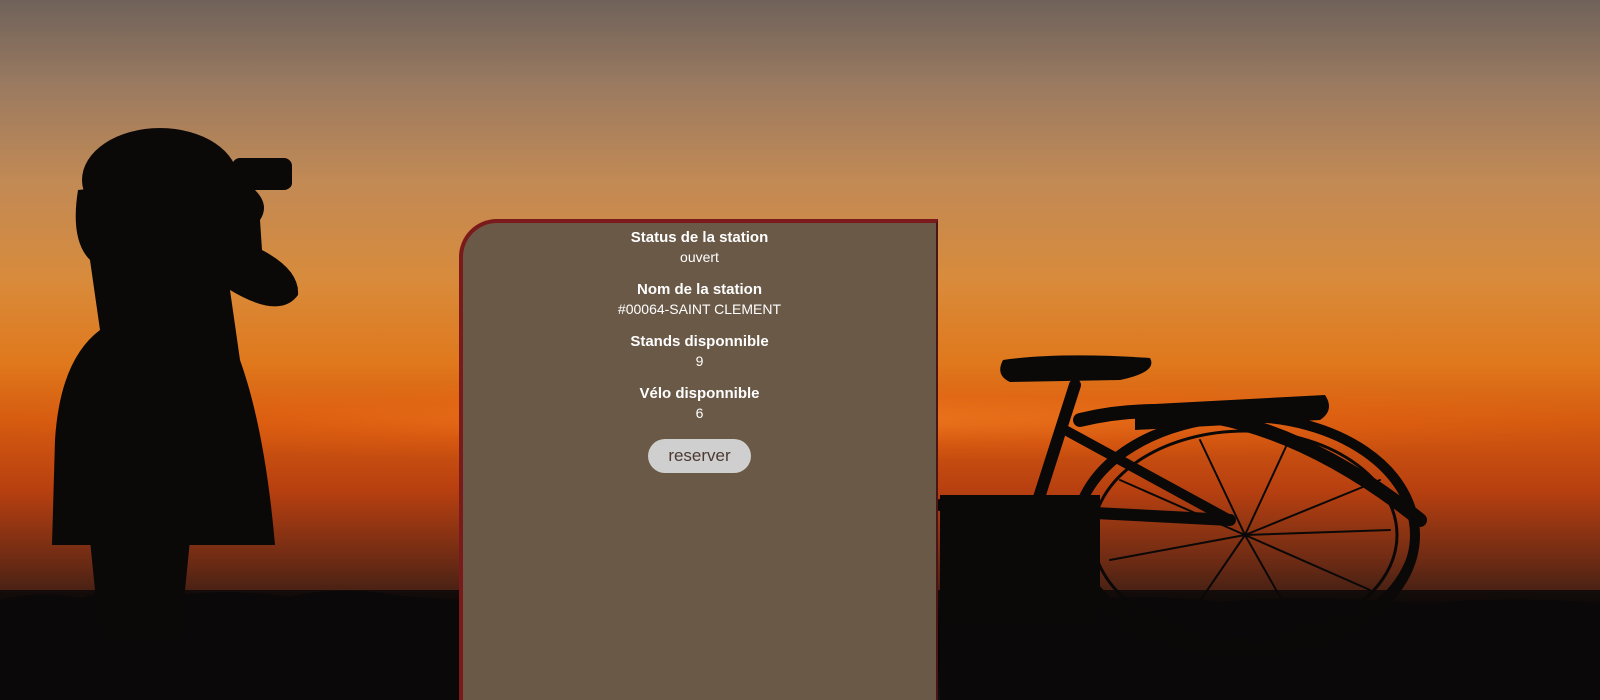 The height and width of the screenshot is (700, 1600). I want to click on station-status-label: Status de la station, so click(699, 237).